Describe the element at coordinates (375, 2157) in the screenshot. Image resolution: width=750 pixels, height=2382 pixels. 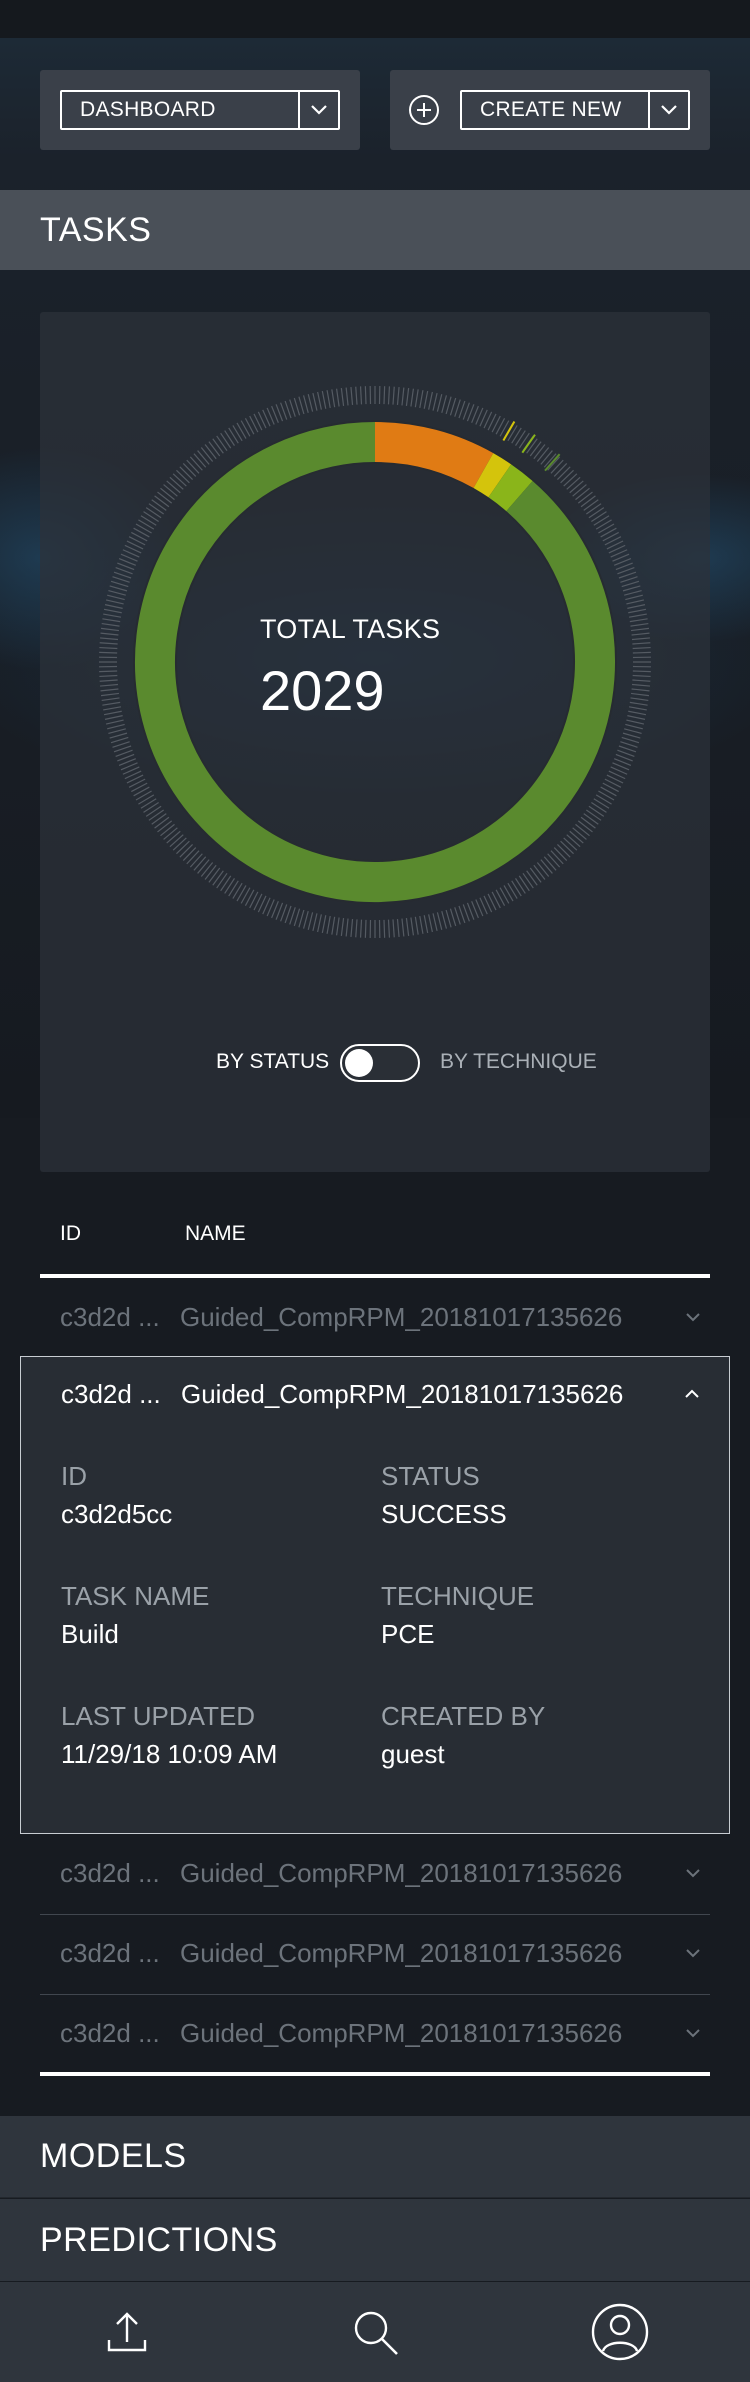
I see `models-section-header: MODELS` at that location.